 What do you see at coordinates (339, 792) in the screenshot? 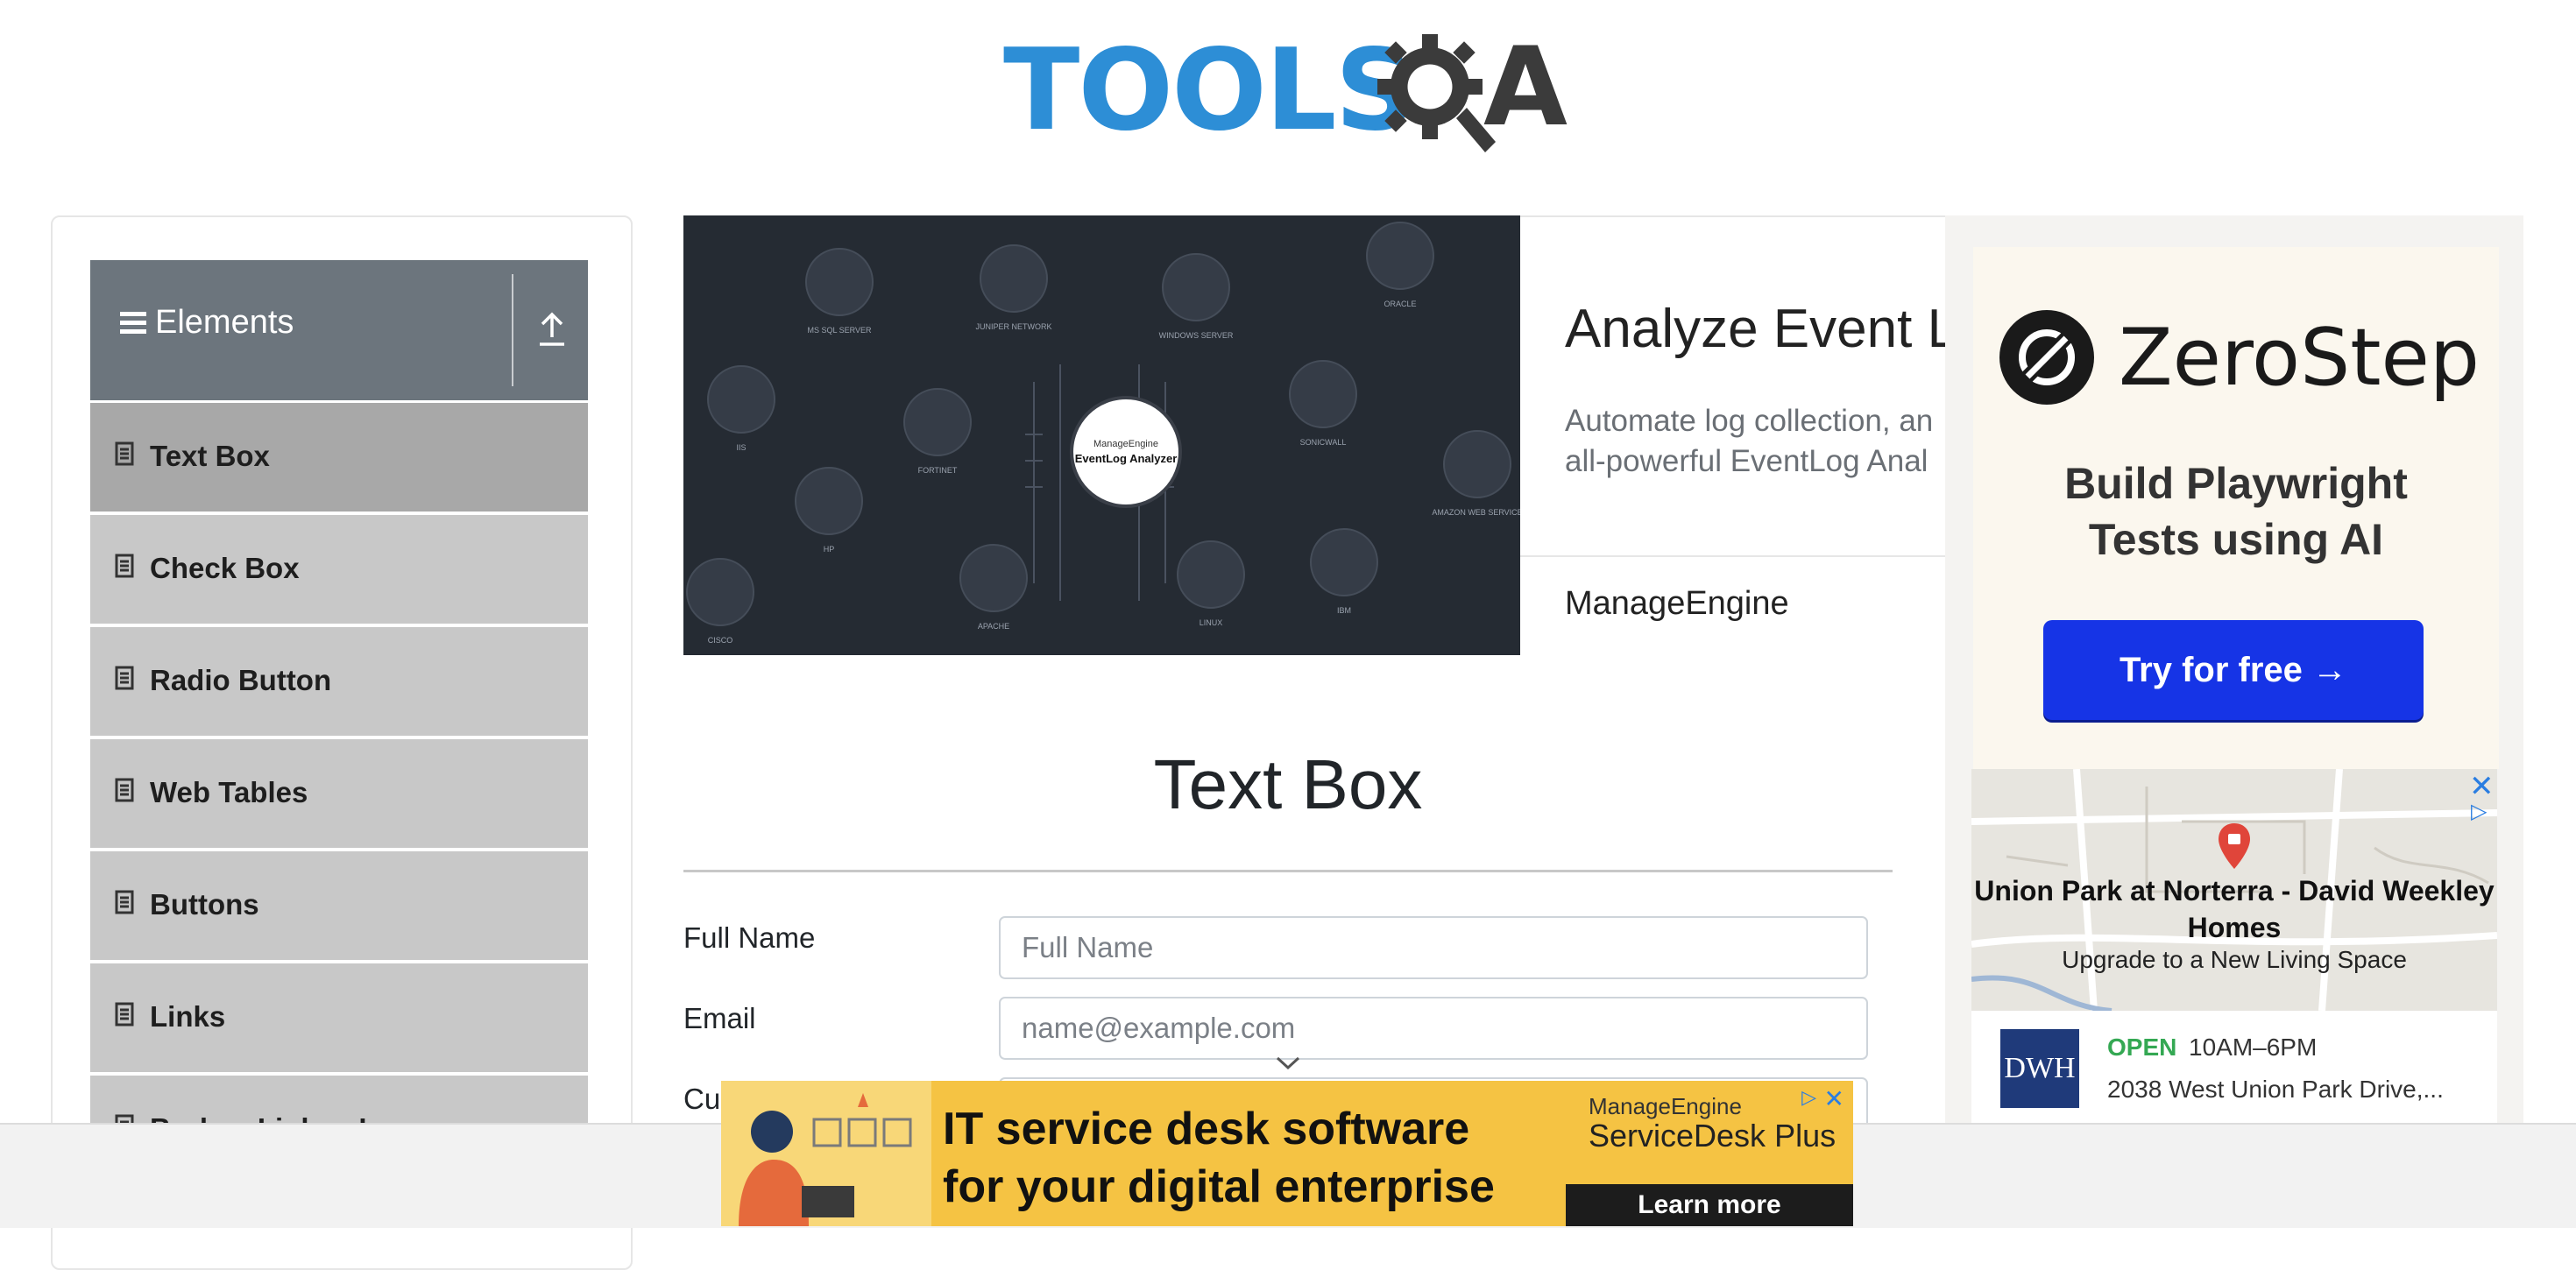
I see `sidebar-item-web-tables: Web Tables` at bounding box center [339, 792].